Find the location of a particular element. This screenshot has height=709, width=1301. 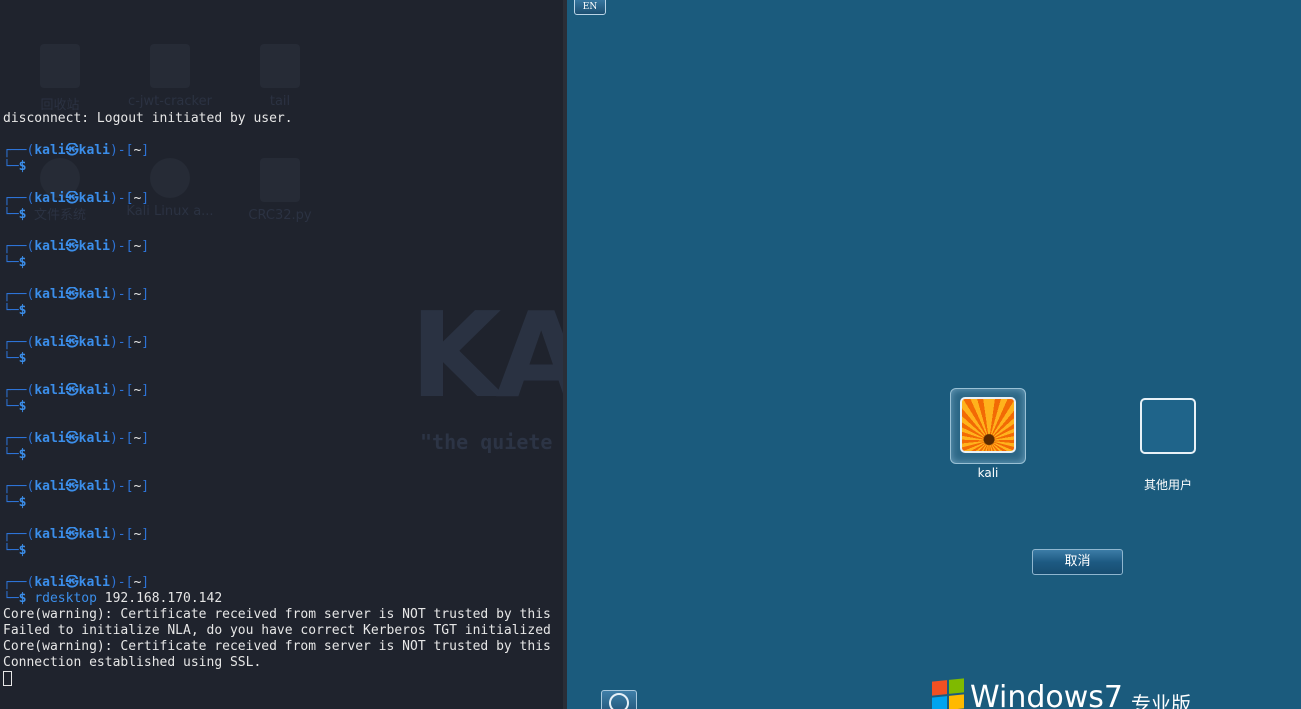

windows-branding: Windows7 专业版 is located at coordinates (1062, 693).